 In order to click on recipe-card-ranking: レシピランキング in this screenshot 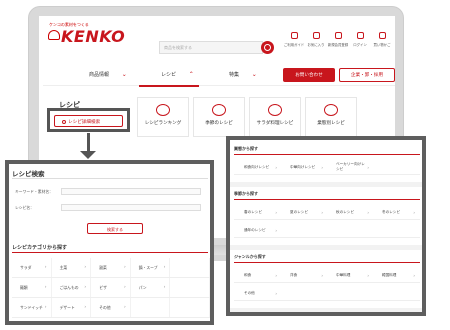, I will do `click(163, 117)`.